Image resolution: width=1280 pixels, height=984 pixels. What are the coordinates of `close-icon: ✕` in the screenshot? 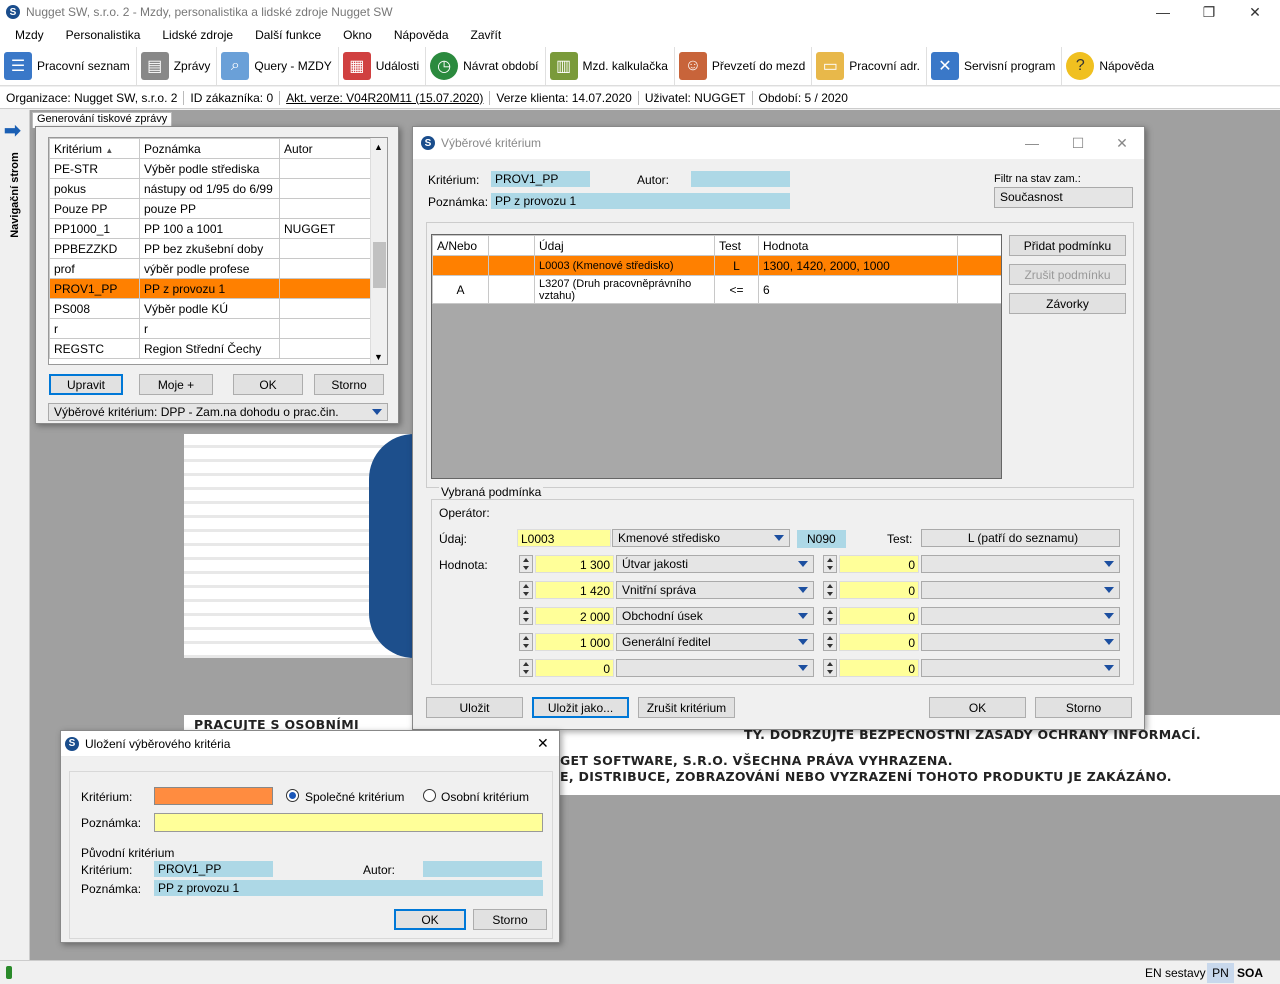 It's located at (543, 743).